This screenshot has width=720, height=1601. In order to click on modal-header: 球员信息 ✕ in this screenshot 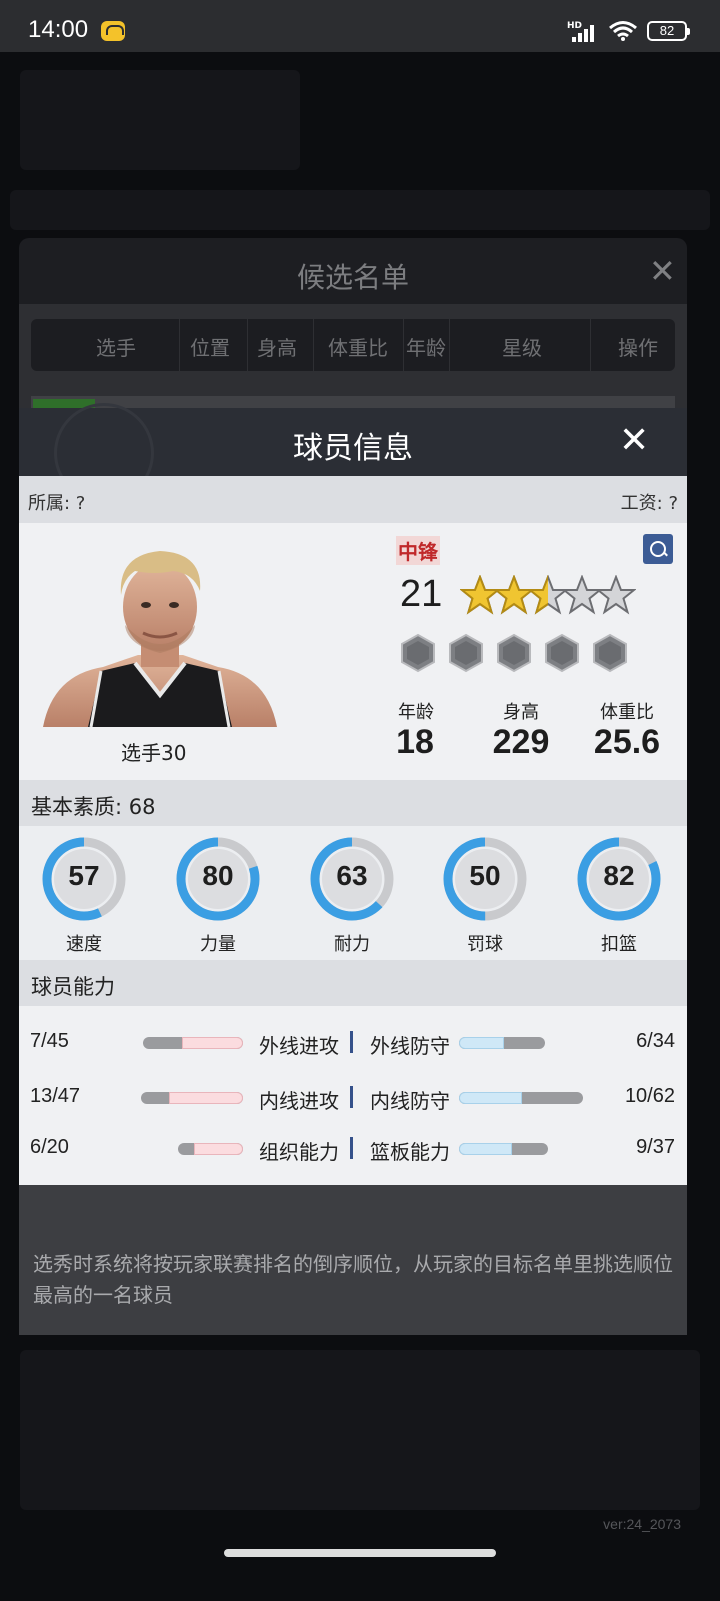, I will do `click(353, 453)`.